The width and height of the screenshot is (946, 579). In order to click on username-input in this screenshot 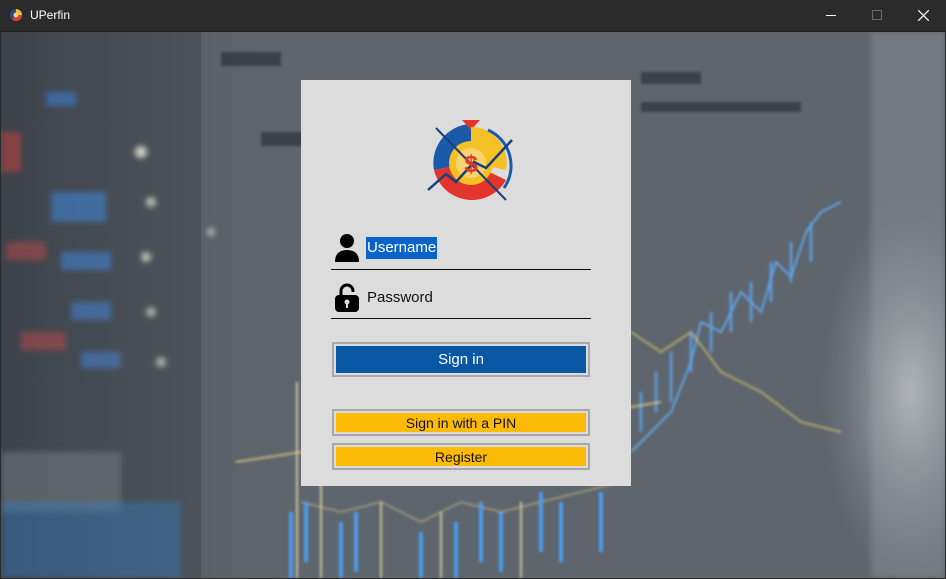, I will do `click(475, 249)`.